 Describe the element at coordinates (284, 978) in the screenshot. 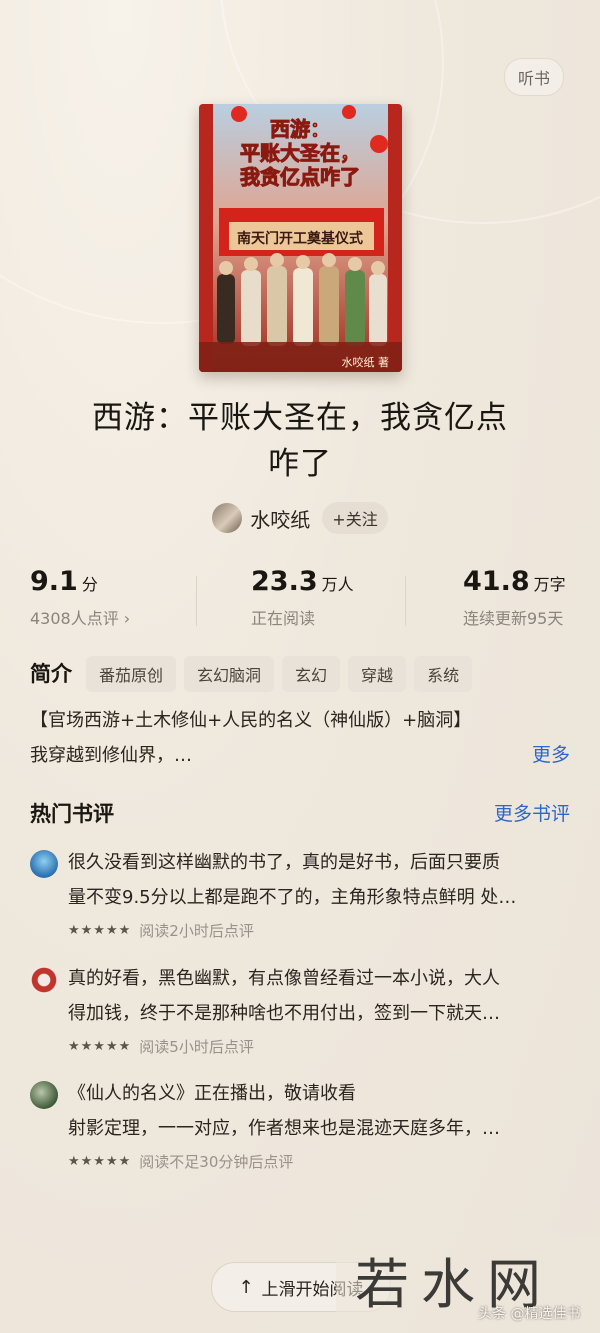

I see `review-text: 真的好看，黑色幽默，有点像曾经看过一本小说，大人` at that location.